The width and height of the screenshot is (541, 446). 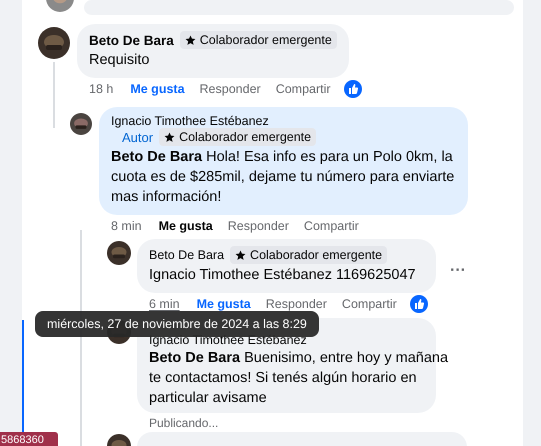 What do you see at coordinates (177, 324) in the screenshot?
I see `timestamp-tooltip: miércoles, 27 de noviembre de 2024 a las 8:29` at bounding box center [177, 324].